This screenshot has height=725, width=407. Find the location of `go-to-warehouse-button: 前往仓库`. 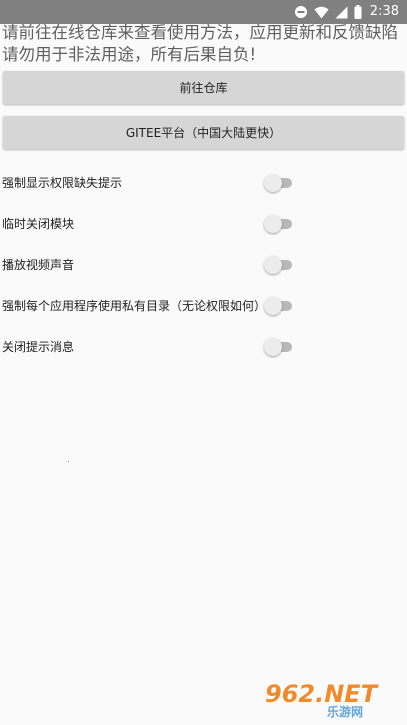

go-to-warehouse-button: 前往仓库 is located at coordinates (203, 87).